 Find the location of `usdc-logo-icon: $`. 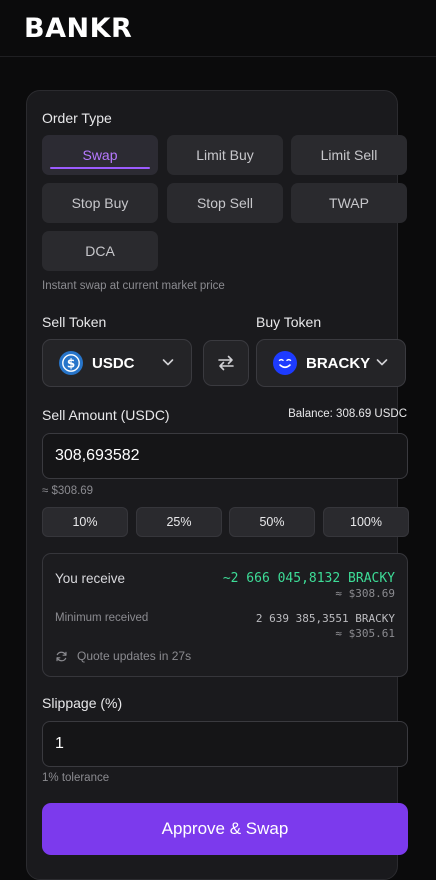

usdc-logo-icon: $ is located at coordinates (71, 363).